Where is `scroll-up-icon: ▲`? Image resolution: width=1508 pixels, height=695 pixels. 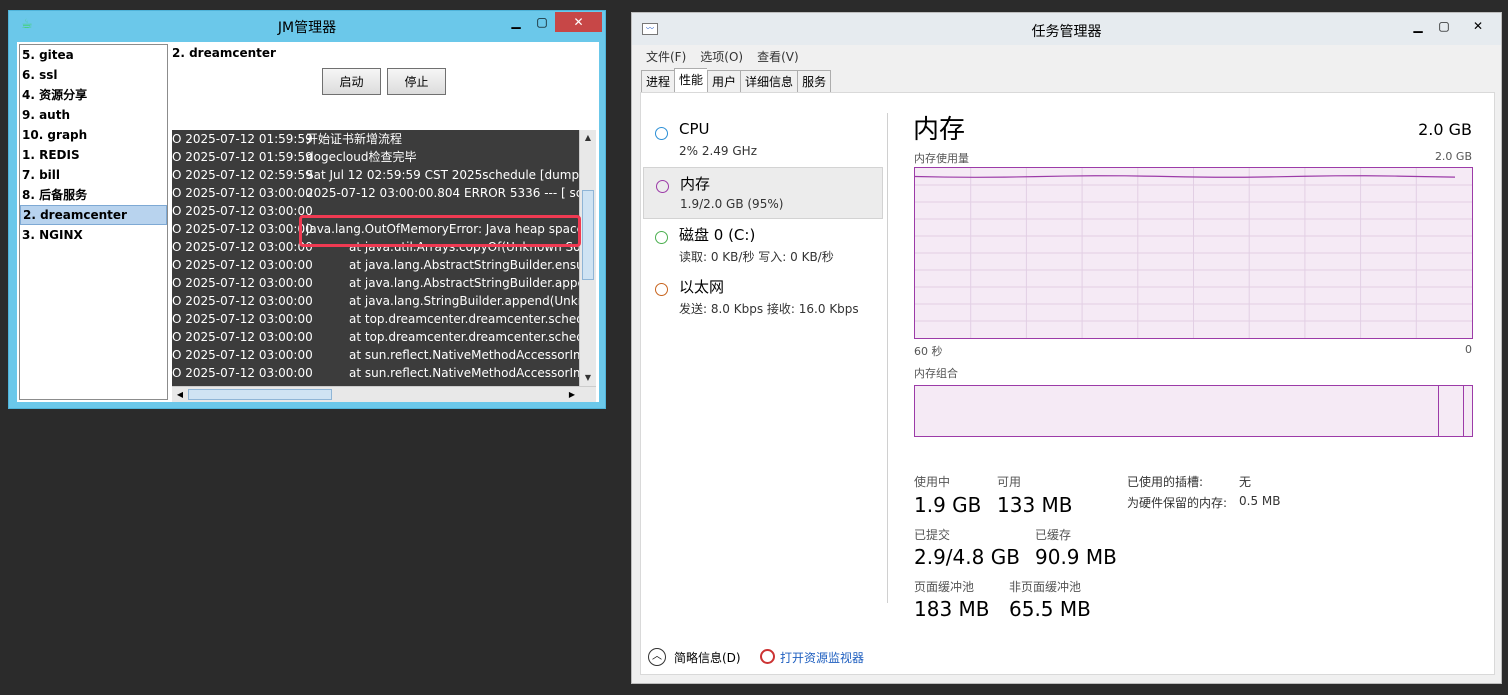 scroll-up-icon: ▲ is located at coordinates (588, 138).